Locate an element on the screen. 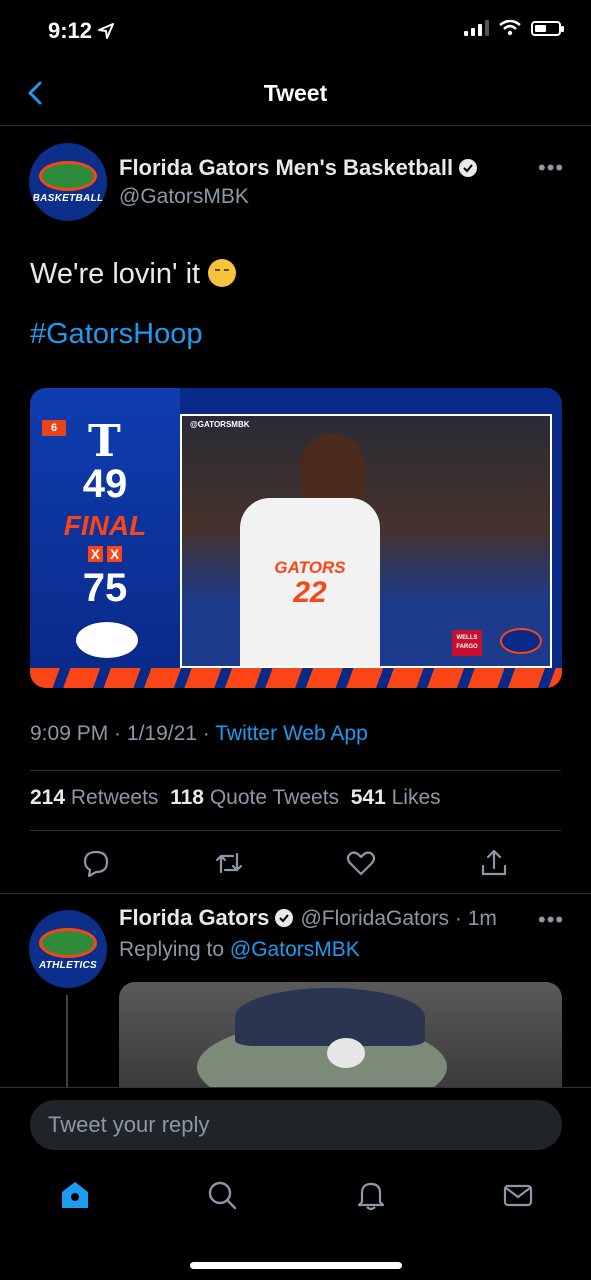 This screenshot has width=591, height=1280. reply-author-handle: @FloridaGators is located at coordinates (374, 918).